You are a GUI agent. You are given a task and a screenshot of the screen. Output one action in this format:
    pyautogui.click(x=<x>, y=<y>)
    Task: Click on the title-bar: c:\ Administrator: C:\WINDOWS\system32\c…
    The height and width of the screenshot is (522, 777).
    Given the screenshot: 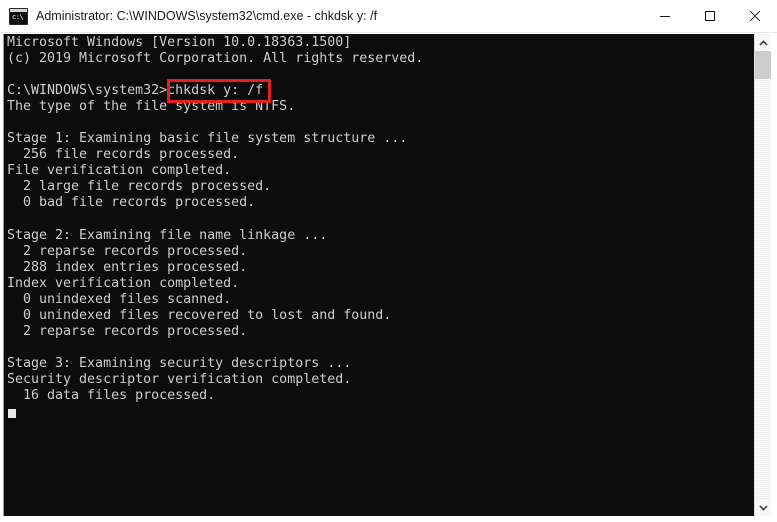 What is the action you would take?
    pyautogui.click(x=388, y=16)
    